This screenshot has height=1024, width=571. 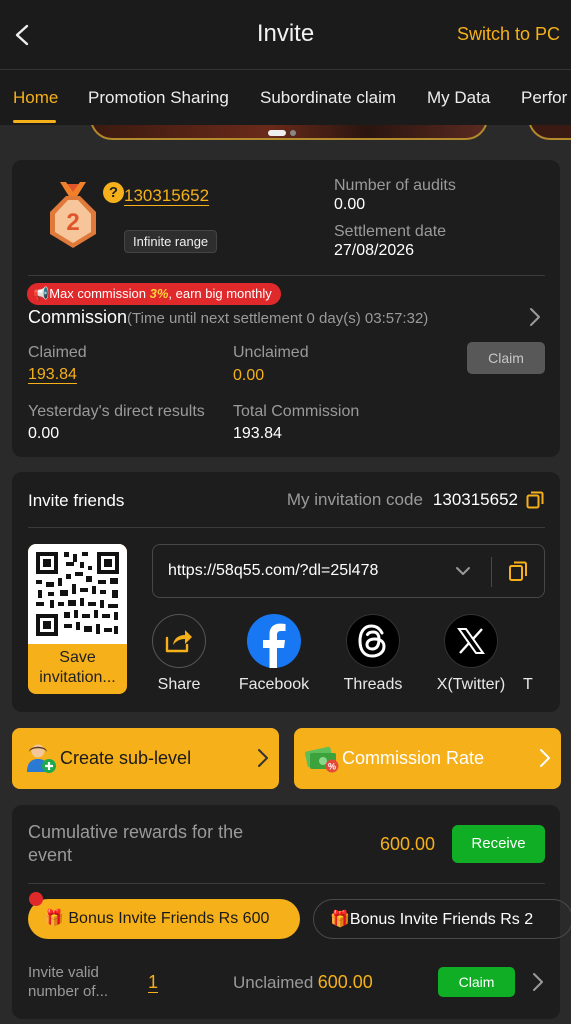 What do you see at coordinates (508, 34) in the screenshot?
I see `switch-to-pc-link: Switch to PC` at bounding box center [508, 34].